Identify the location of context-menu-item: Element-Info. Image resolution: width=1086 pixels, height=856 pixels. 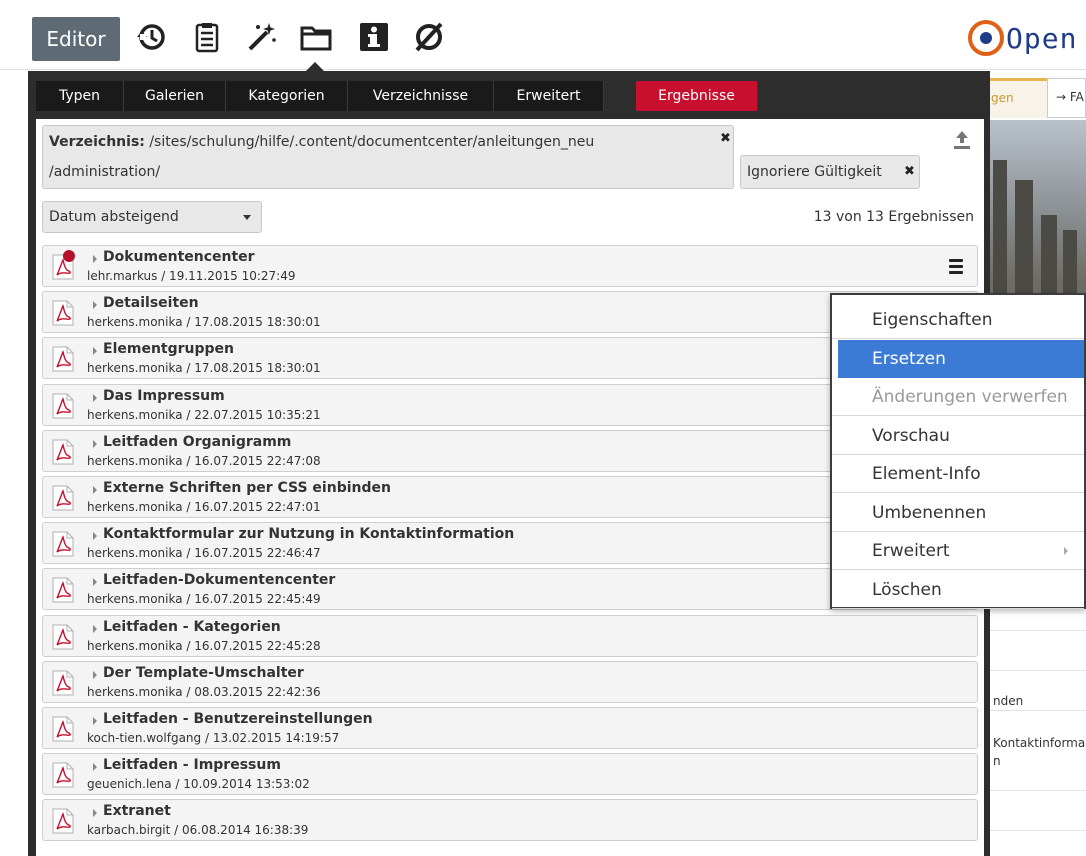
(958, 474).